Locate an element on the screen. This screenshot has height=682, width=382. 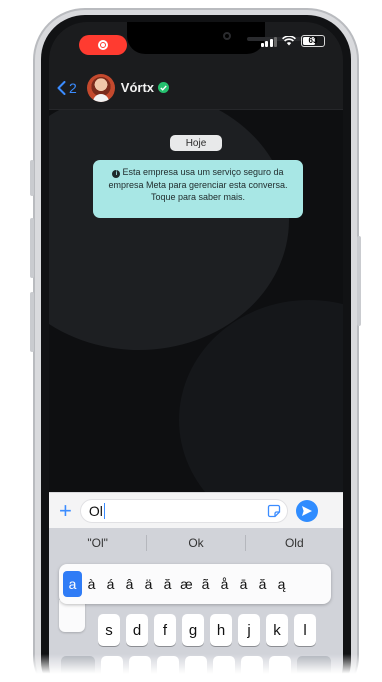
verified-badge-icon is located at coordinates (164, 87).